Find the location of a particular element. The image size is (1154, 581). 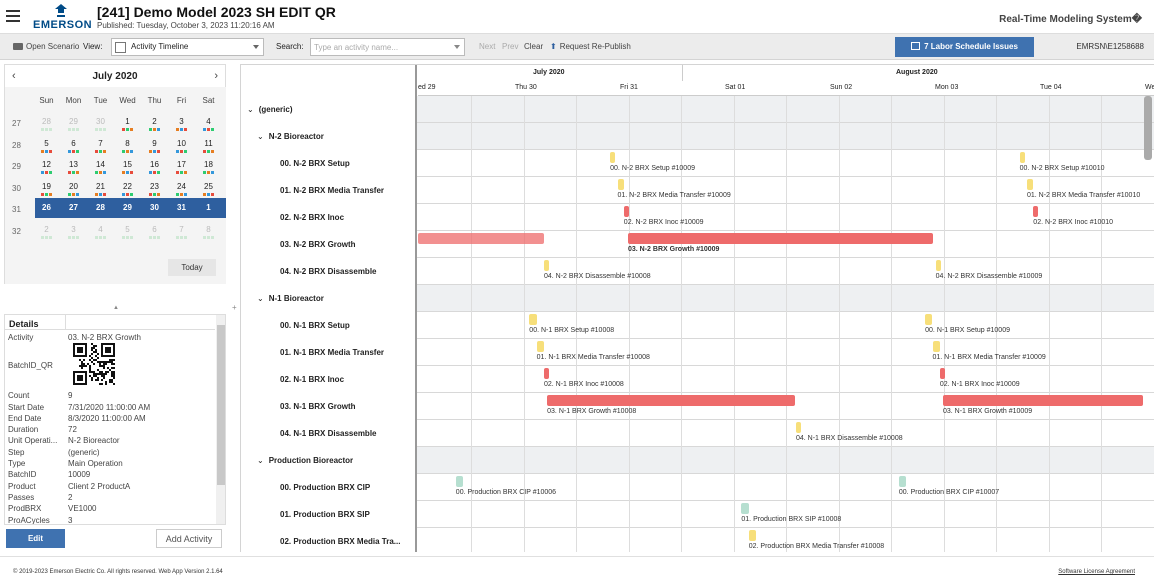

add-activity-button: Add Activity is located at coordinates (189, 538).